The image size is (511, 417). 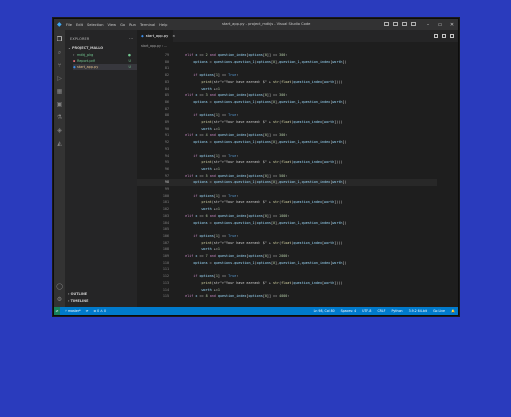 What do you see at coordinates (436, 36) in the screenshot?
I see `run-file-icon` at bounding box center [436, 36].